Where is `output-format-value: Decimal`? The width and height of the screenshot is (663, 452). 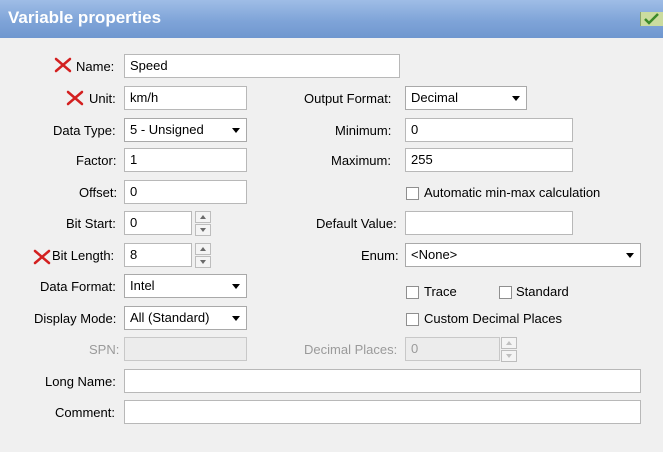 output-format-value: Decimal is located at coordinates (434, 97).